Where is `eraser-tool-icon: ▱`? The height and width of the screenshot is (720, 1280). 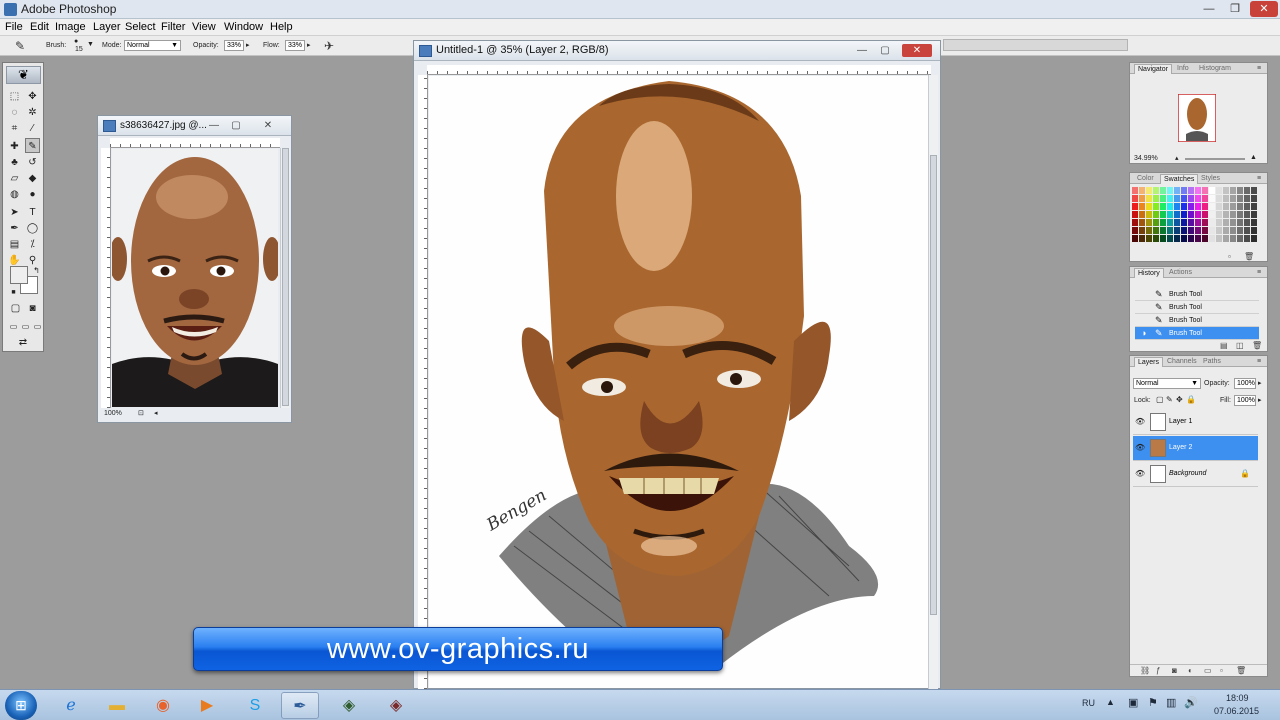
eraser-tool-icon: ▱ is located at coordinates (14, 178).